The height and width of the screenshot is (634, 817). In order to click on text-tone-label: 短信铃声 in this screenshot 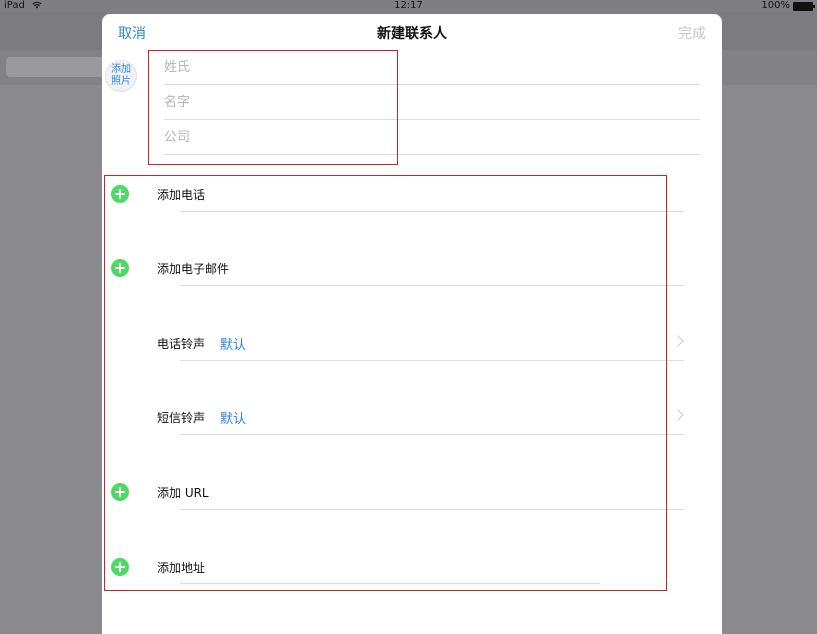, I will do `click(181, 418)`.